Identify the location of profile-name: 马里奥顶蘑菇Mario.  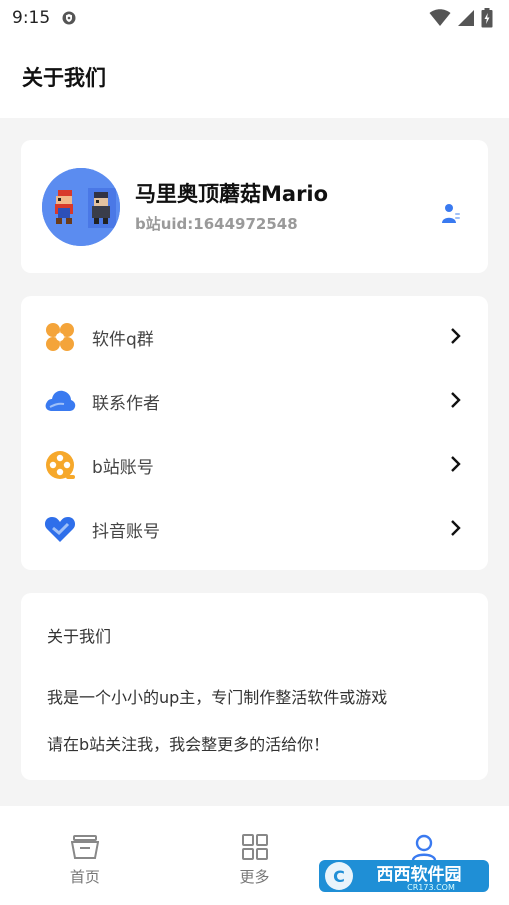
(232, 194).